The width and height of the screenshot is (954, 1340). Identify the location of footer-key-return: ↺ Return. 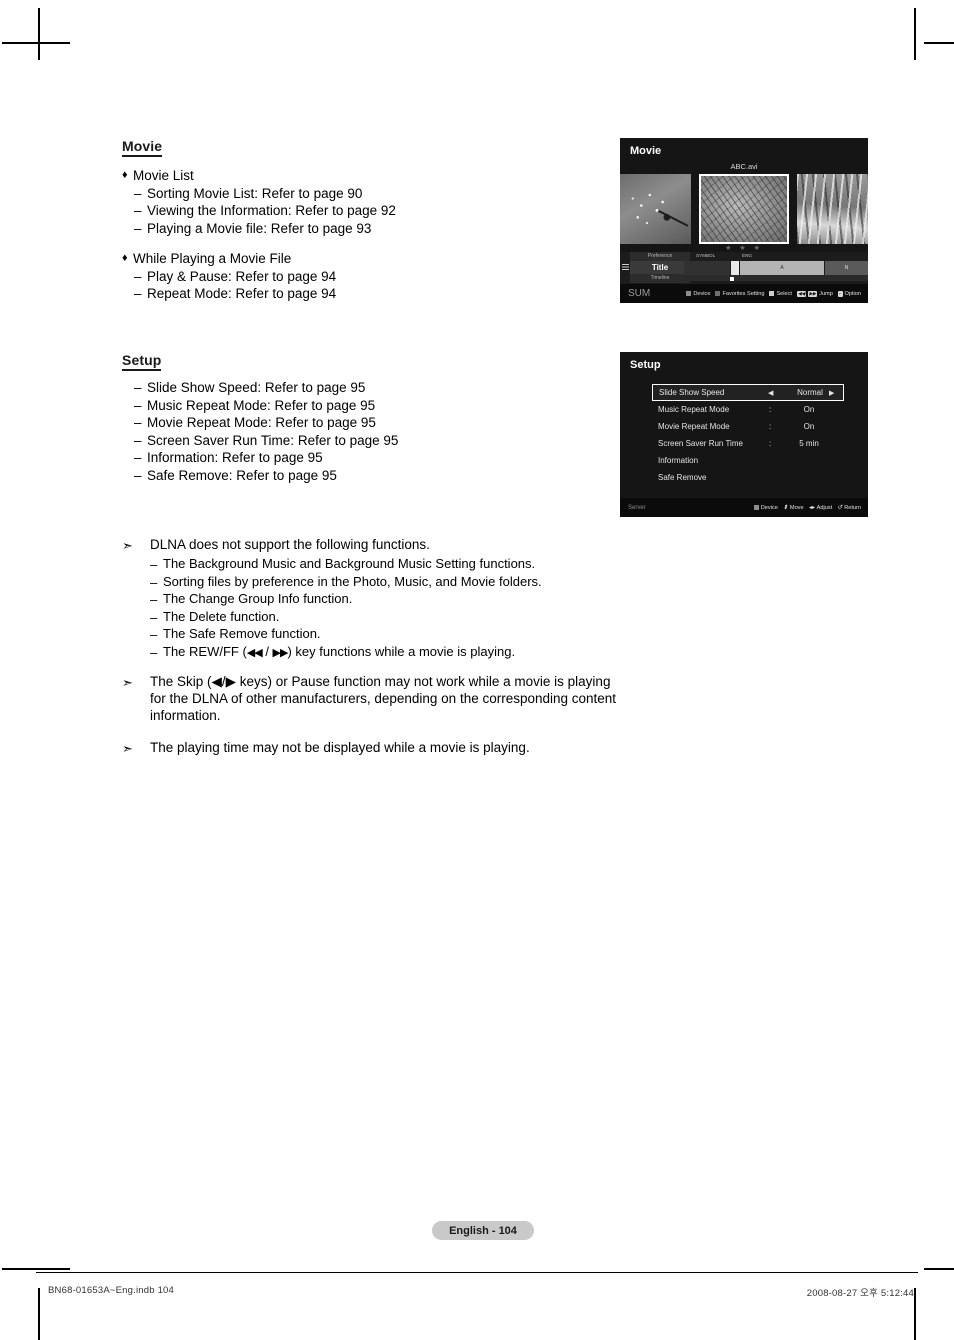
(849, 508).